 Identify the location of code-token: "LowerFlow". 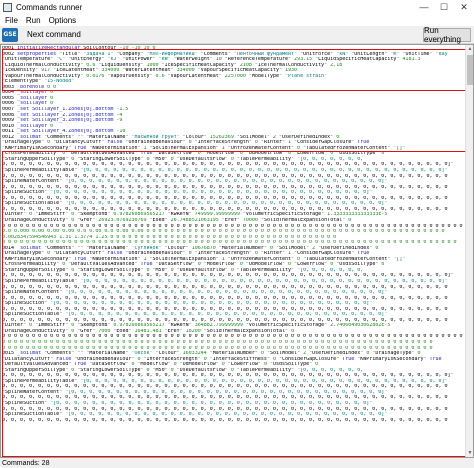
(244, 365).